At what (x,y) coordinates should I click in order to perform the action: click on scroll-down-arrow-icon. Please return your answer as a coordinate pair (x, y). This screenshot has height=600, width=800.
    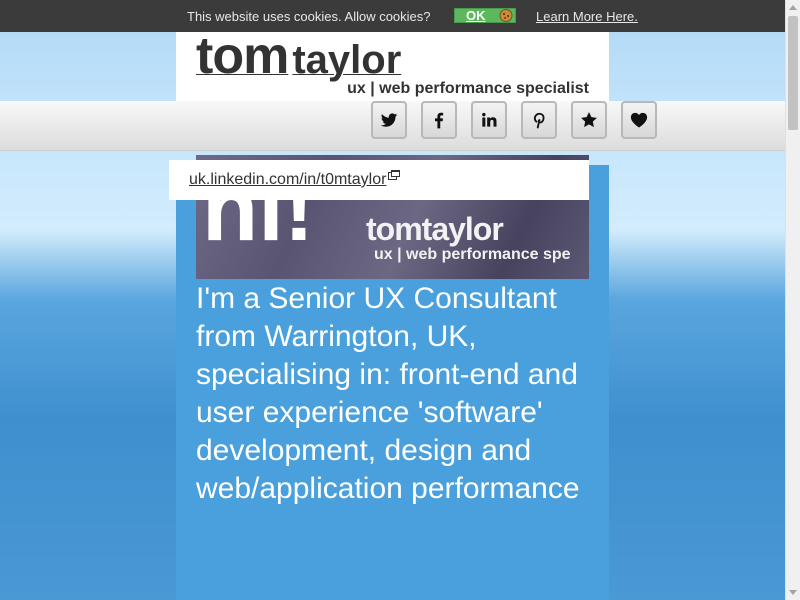
    Looking at the image, I should click on (793, 592).